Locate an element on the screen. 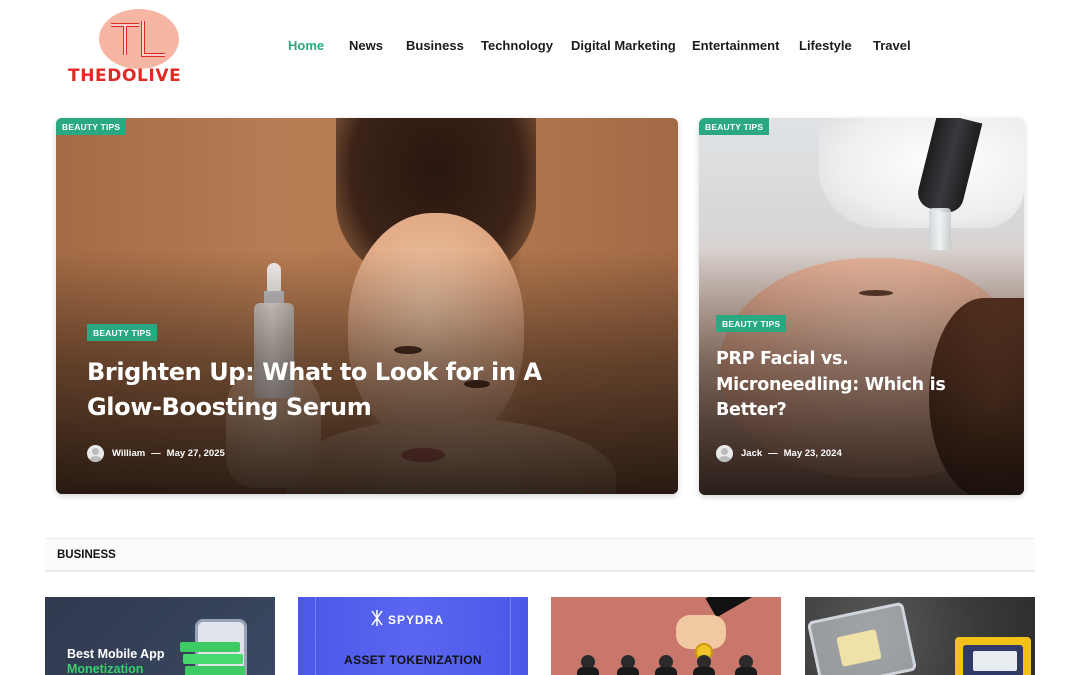  spydra-logo-icon is located at coordinates (377, 618).